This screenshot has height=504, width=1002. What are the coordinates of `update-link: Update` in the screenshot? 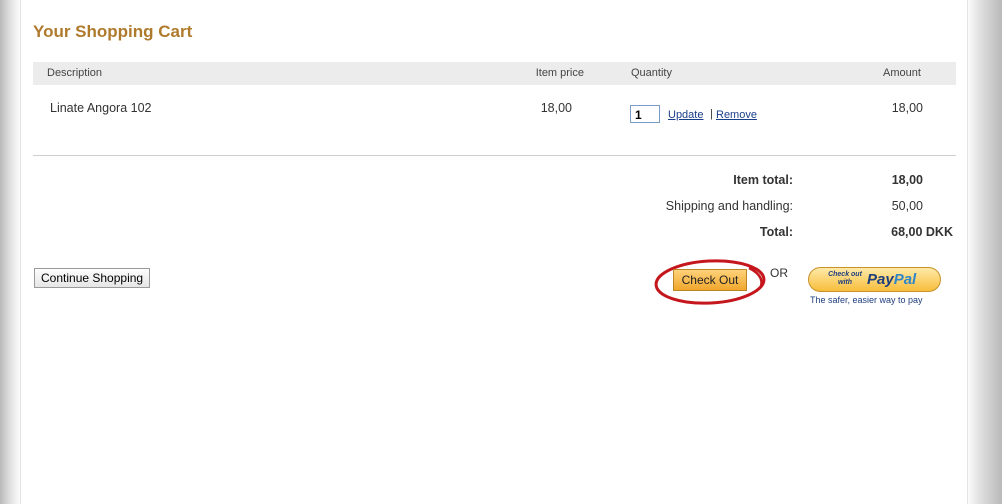 It's located at (685, 115).